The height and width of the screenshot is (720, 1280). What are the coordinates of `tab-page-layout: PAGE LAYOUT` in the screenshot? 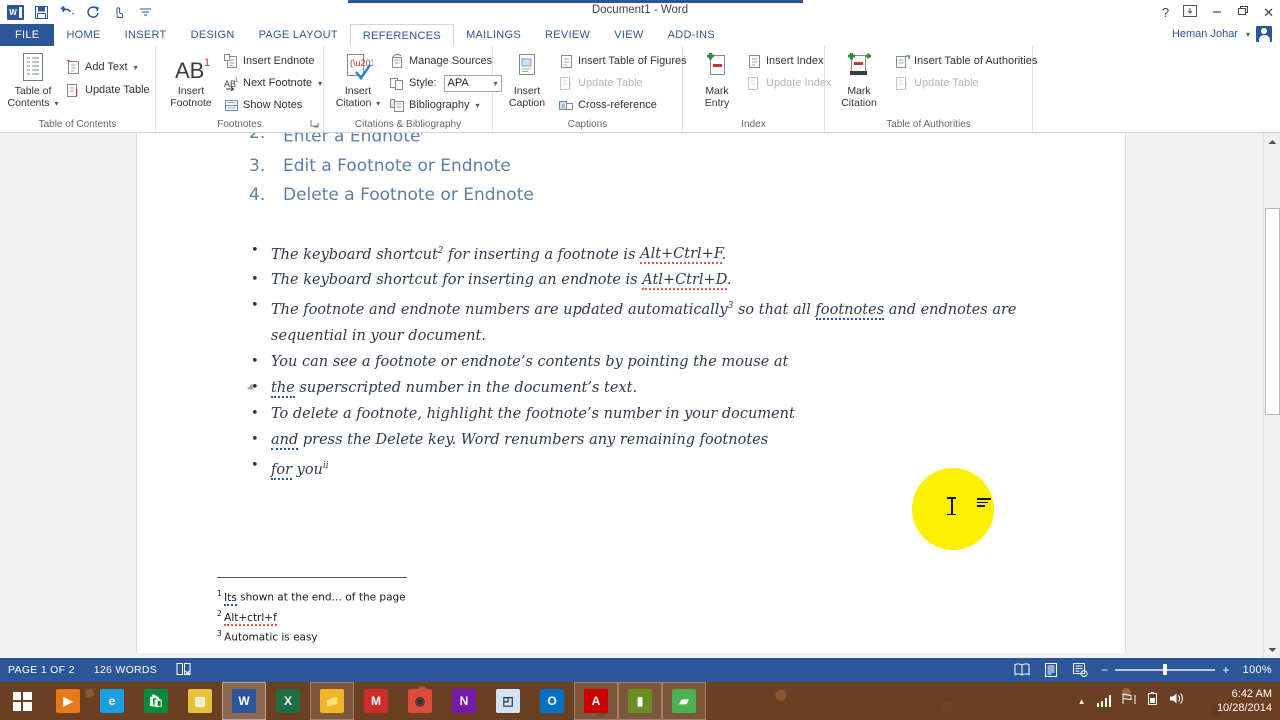 It's located at (298, 35).